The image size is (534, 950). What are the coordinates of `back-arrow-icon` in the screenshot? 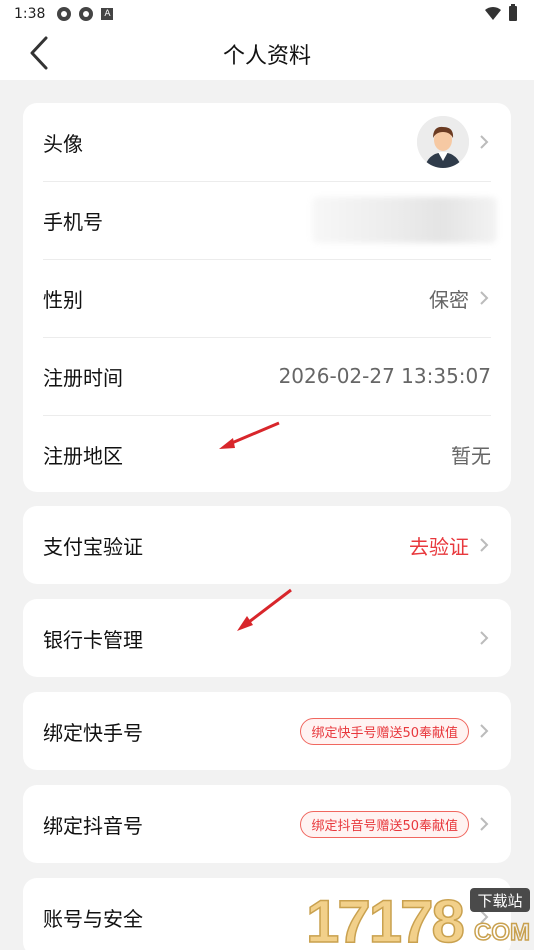 It's located at (42, 52).